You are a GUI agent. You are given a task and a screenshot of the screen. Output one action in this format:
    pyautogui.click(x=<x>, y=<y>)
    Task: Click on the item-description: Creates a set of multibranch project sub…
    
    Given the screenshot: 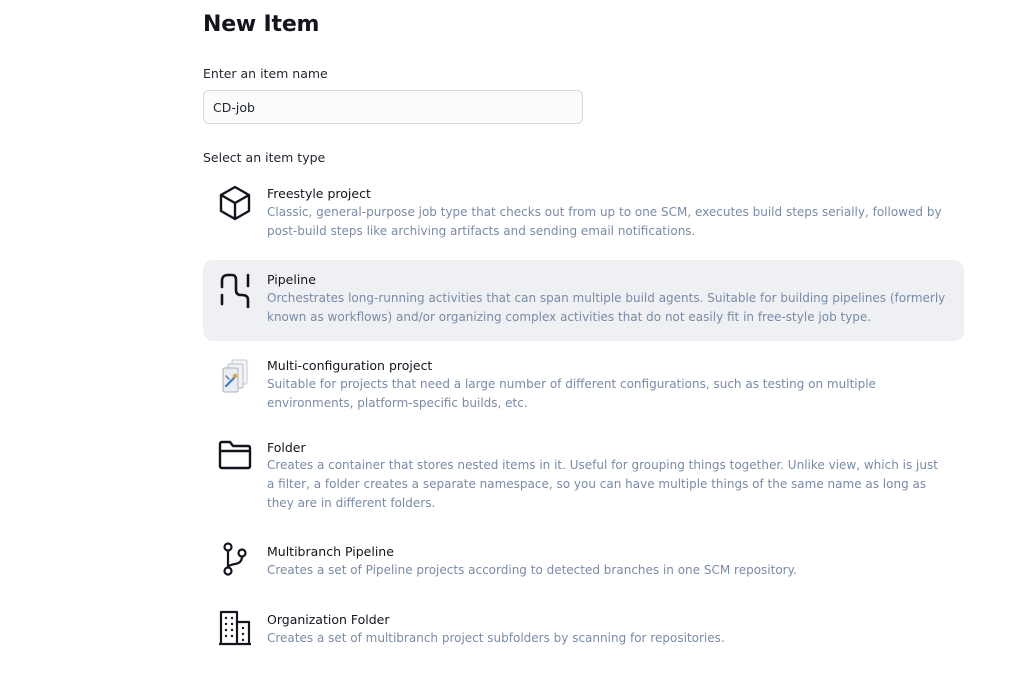 What is the action you would take?
    pyautogui.click(x=496, y=638)
    